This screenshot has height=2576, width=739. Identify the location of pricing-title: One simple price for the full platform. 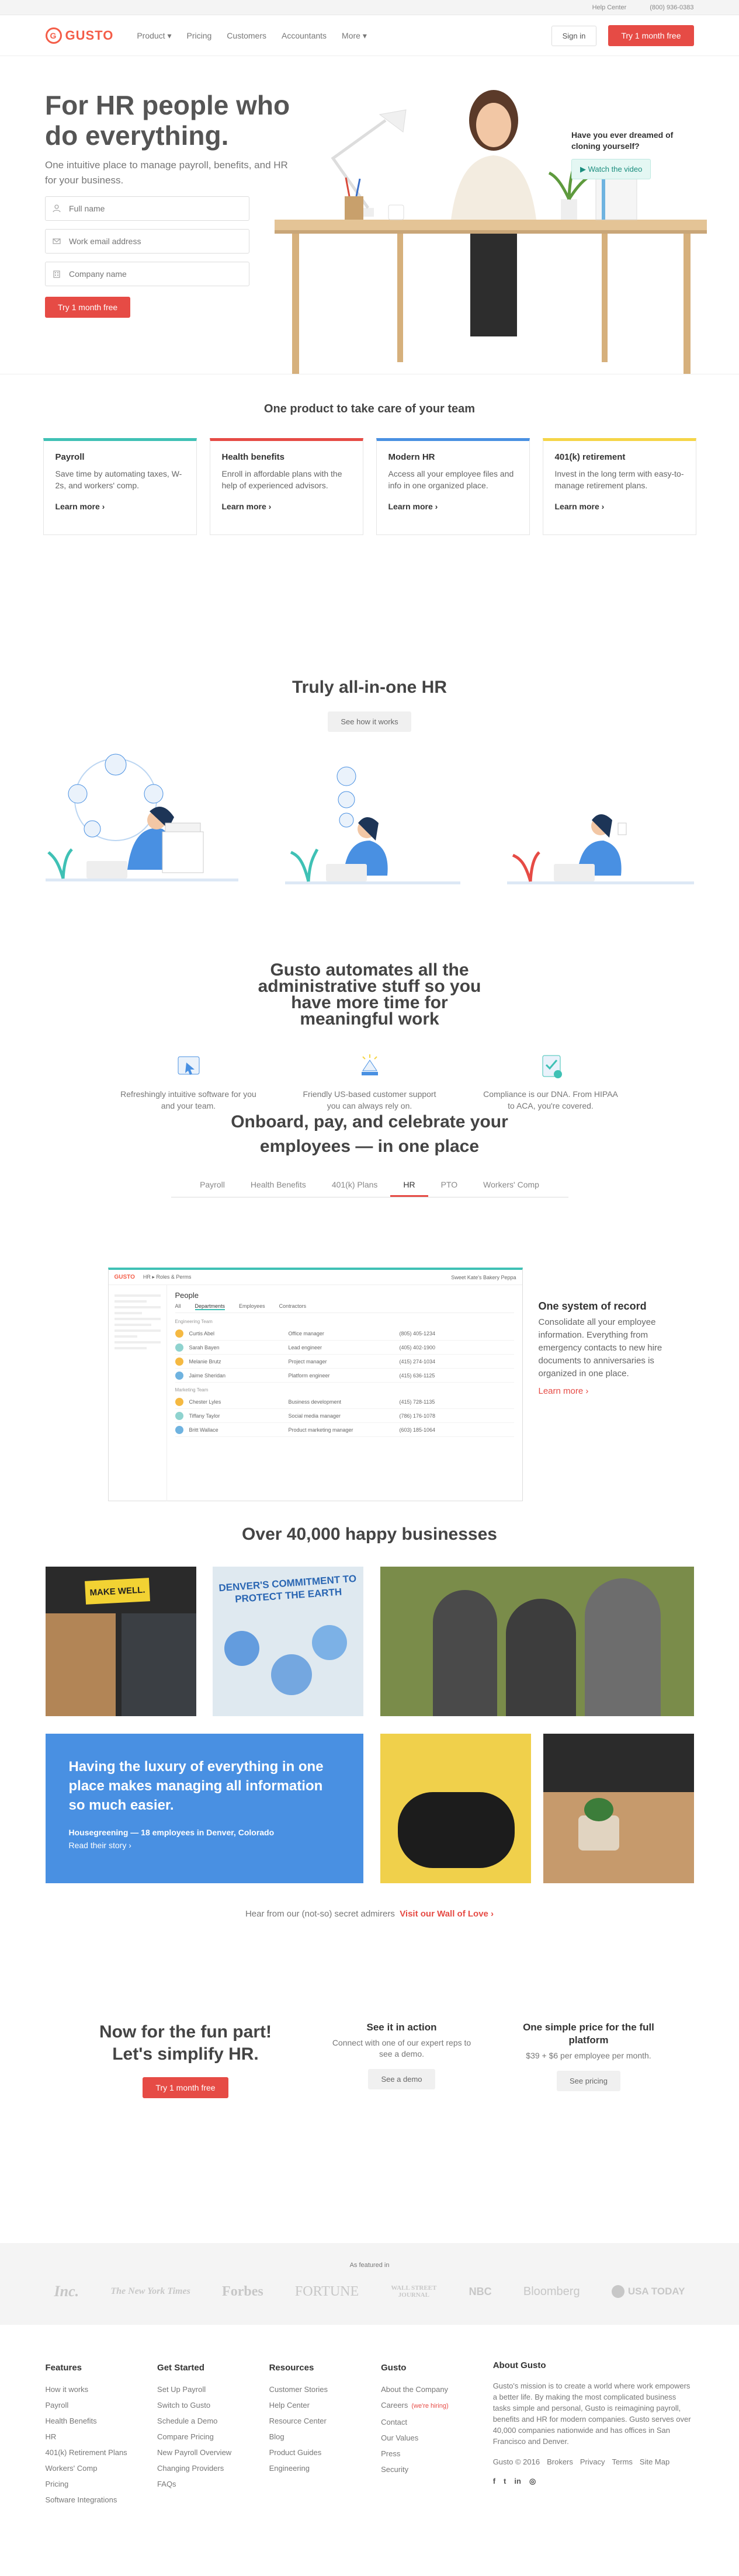
(588, 2034).